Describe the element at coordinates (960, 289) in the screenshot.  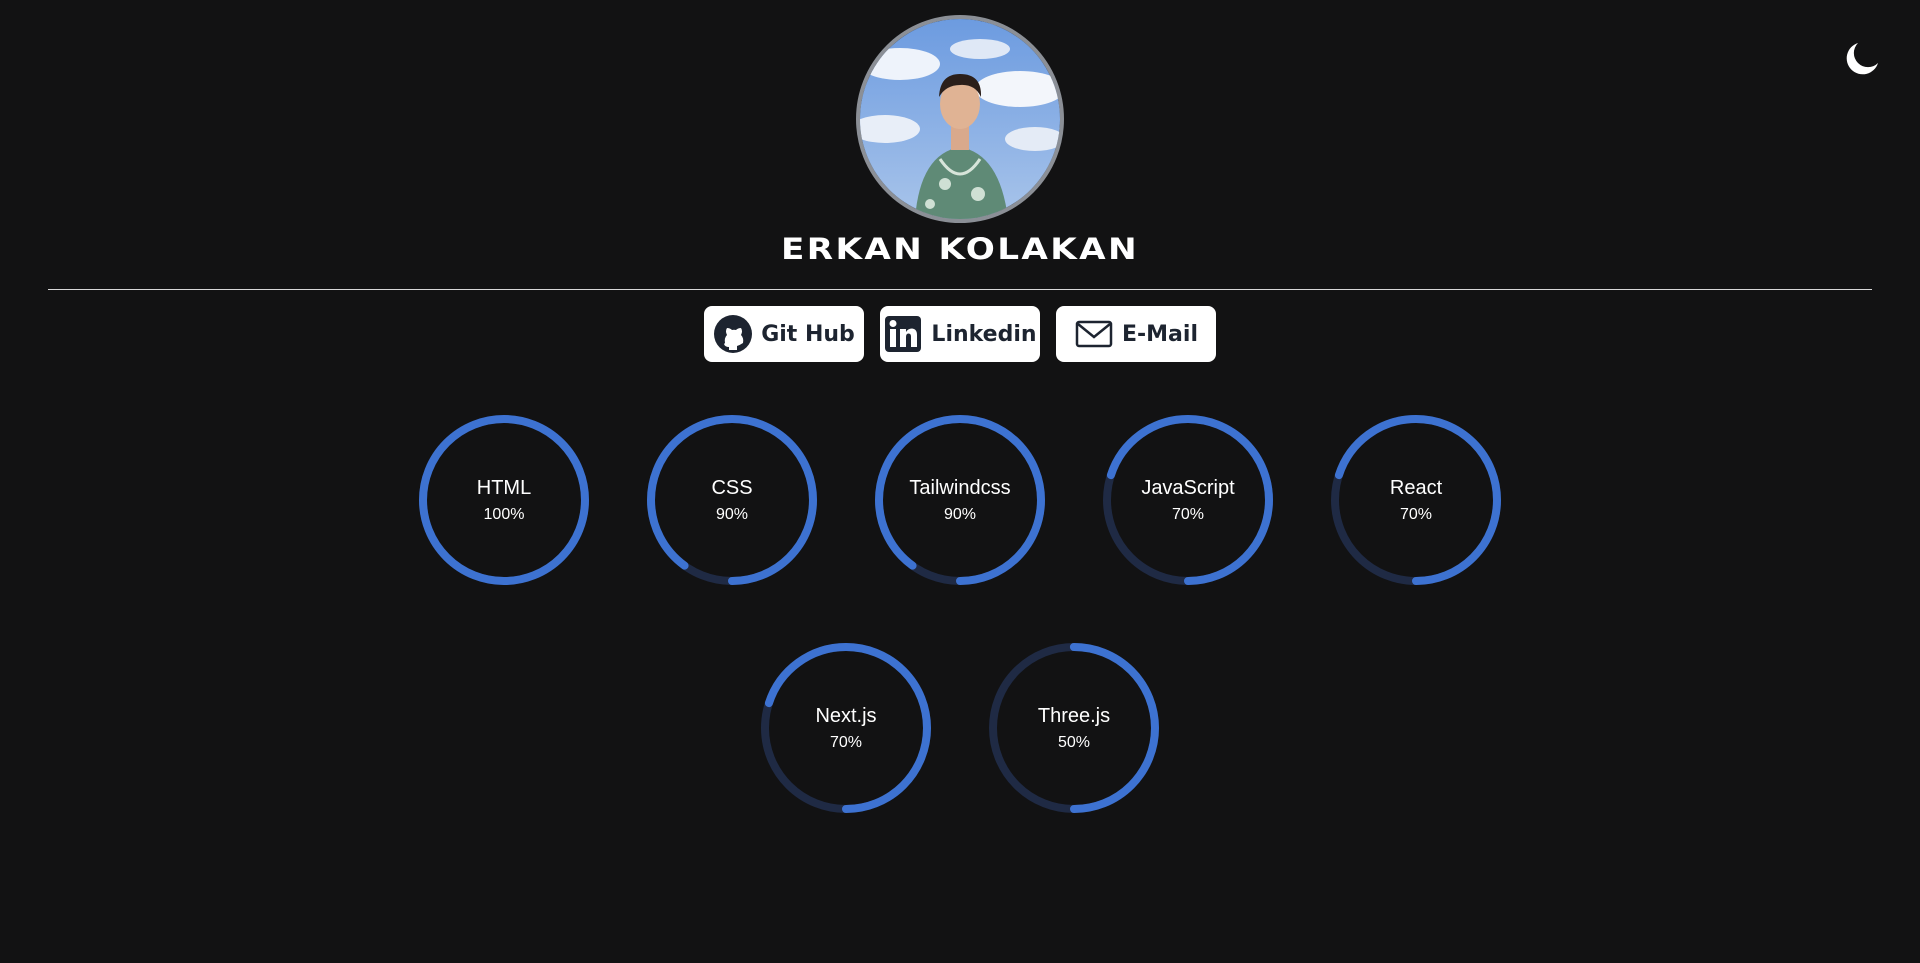
I see `divider` at that location.